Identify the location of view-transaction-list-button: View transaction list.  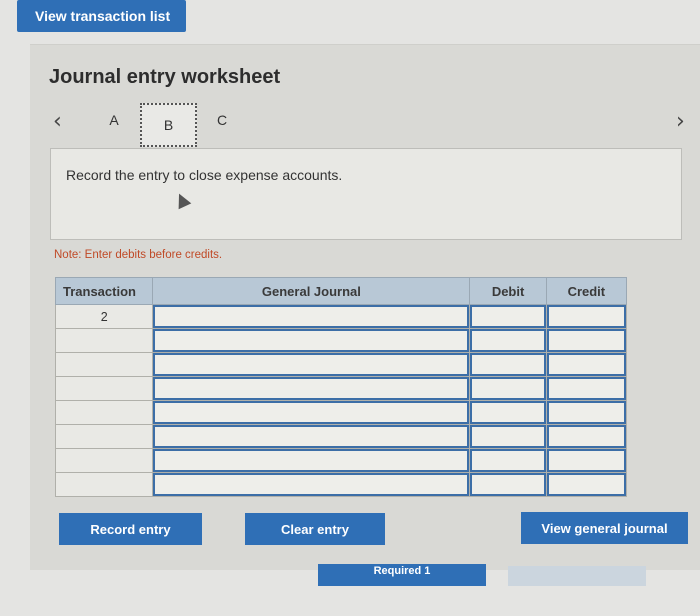
(101, 16).